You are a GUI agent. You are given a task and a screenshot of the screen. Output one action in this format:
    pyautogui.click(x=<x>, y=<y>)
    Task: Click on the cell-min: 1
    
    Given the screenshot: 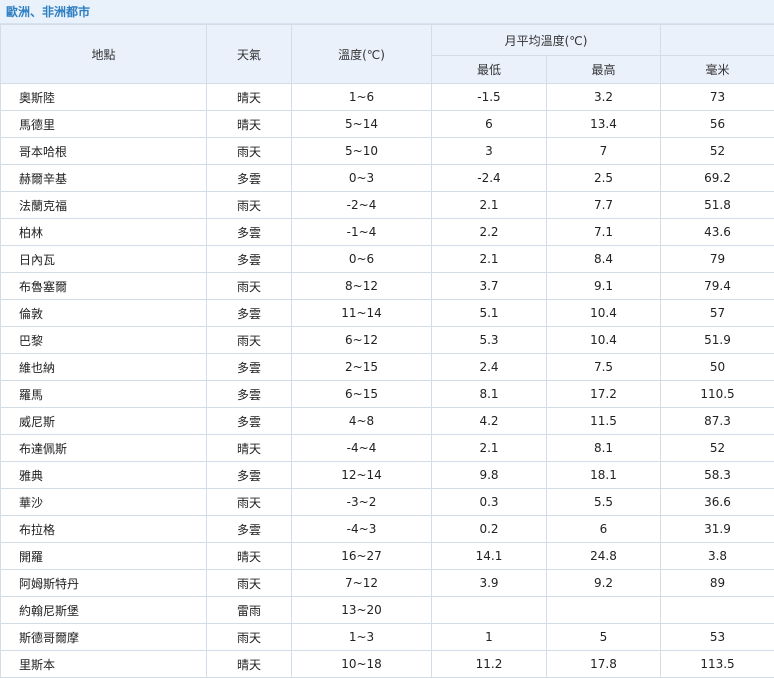 What is the action you would take?
    pyautogui.click(x=489, y=637)
    